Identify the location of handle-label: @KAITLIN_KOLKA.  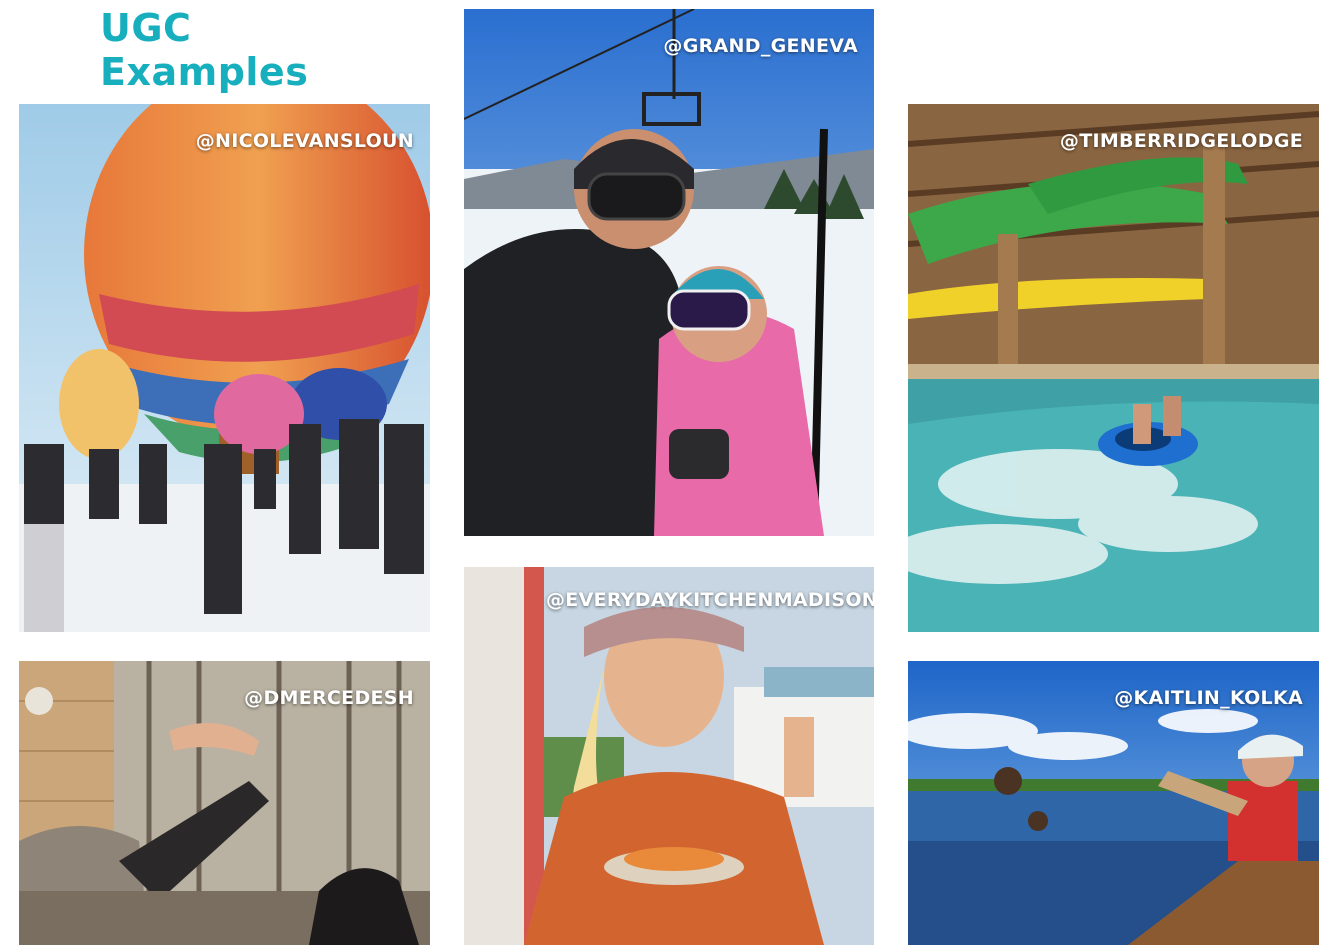
(1208, 698).